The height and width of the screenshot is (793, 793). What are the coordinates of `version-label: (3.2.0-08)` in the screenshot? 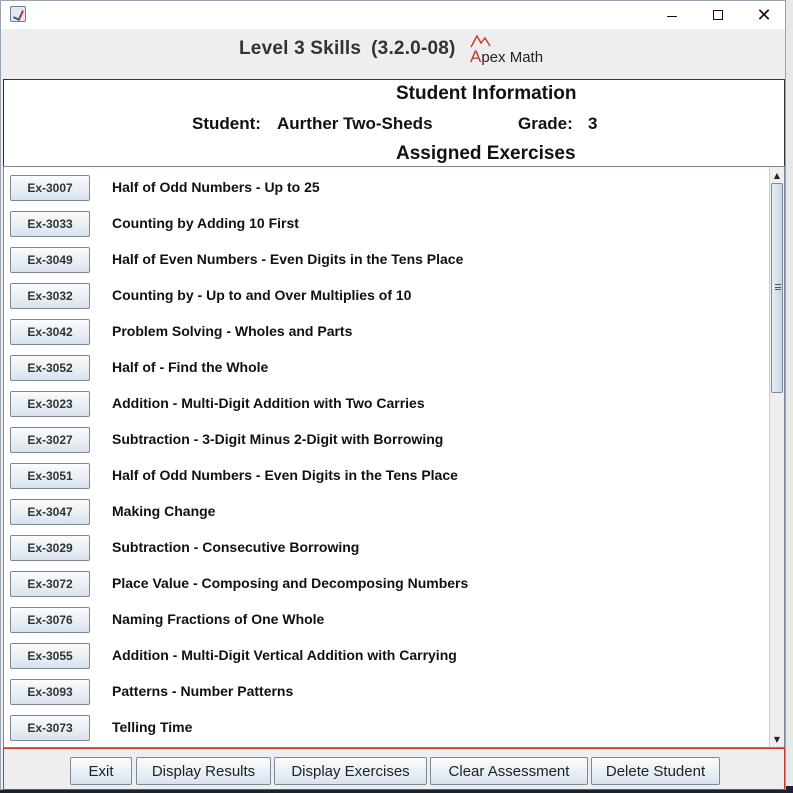 It's located at (413, 48).